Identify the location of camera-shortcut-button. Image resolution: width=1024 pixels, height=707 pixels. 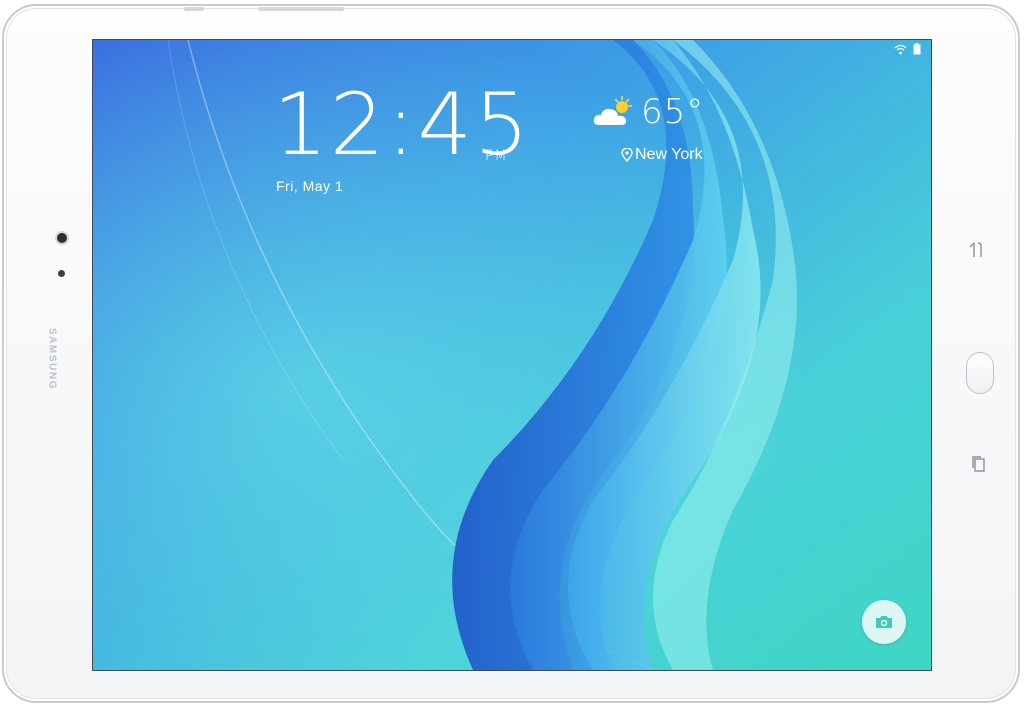
(884, 622).